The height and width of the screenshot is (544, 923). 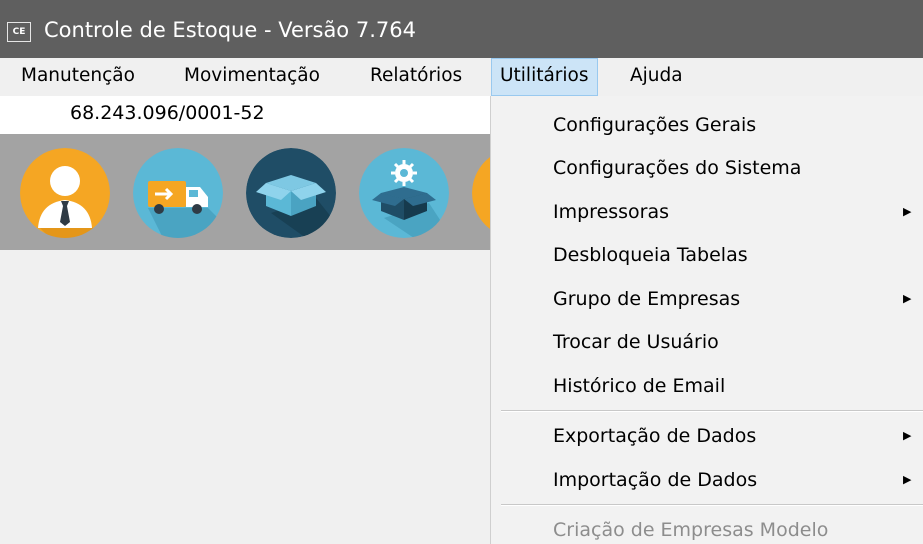 I want to click on menu-item-configuracoes-gerais: Configurações Gerais, so click(x=707, y=125).